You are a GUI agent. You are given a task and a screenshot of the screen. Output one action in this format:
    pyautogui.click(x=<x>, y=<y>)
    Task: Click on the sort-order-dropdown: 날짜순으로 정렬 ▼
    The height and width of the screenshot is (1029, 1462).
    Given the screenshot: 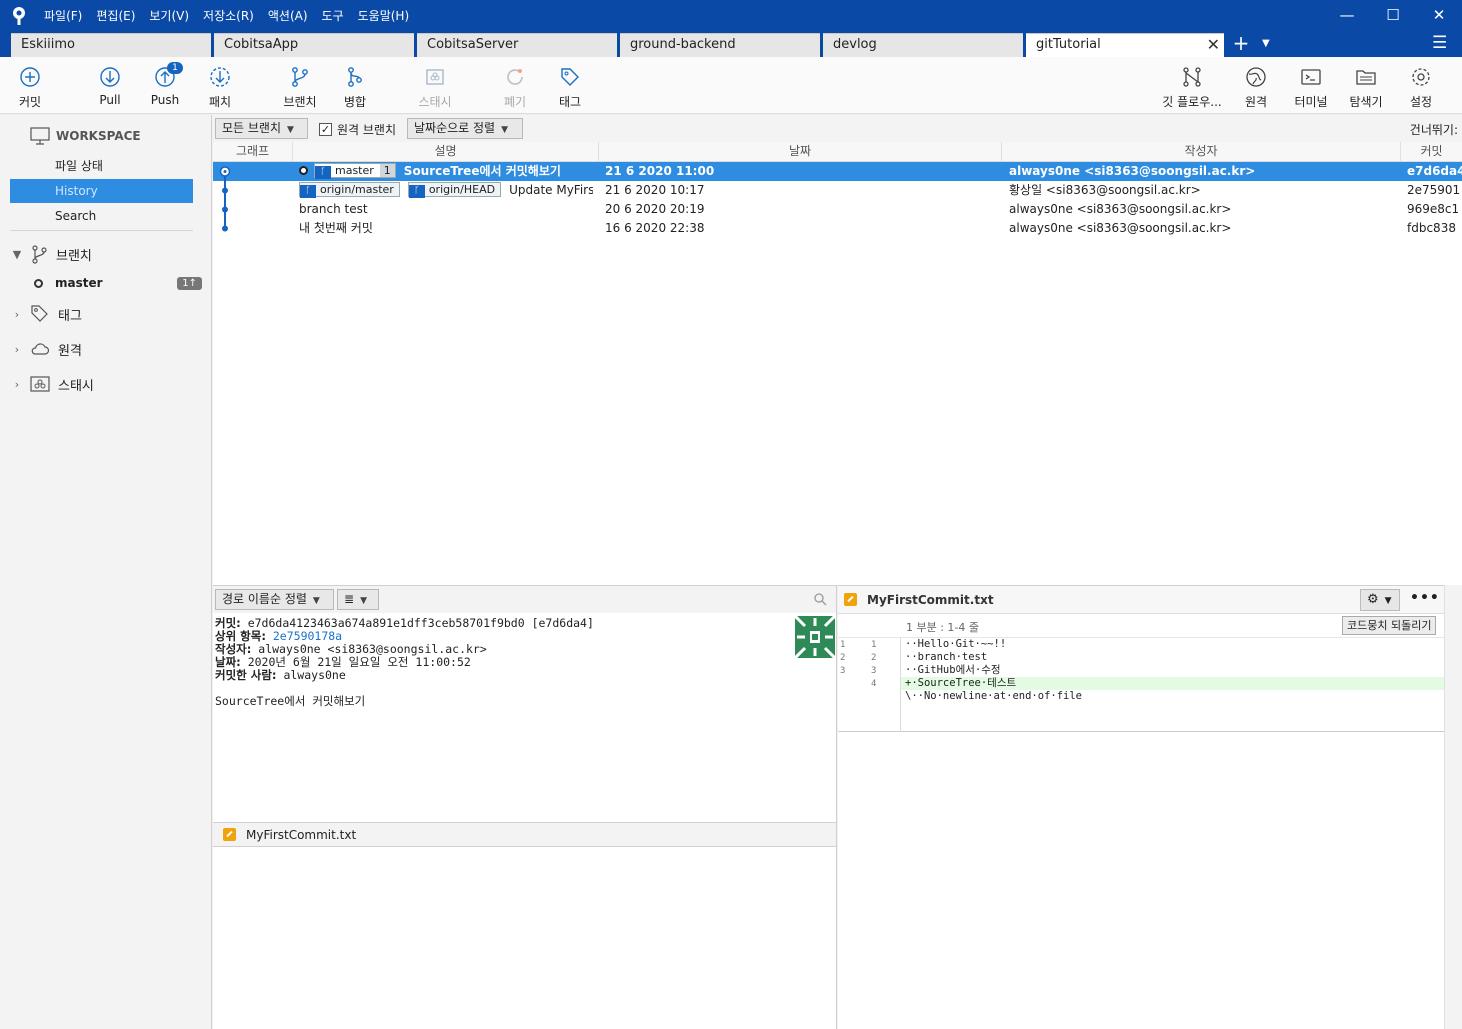 What is the action you would take?
    pyautogui.click(x=465, y=128)
    